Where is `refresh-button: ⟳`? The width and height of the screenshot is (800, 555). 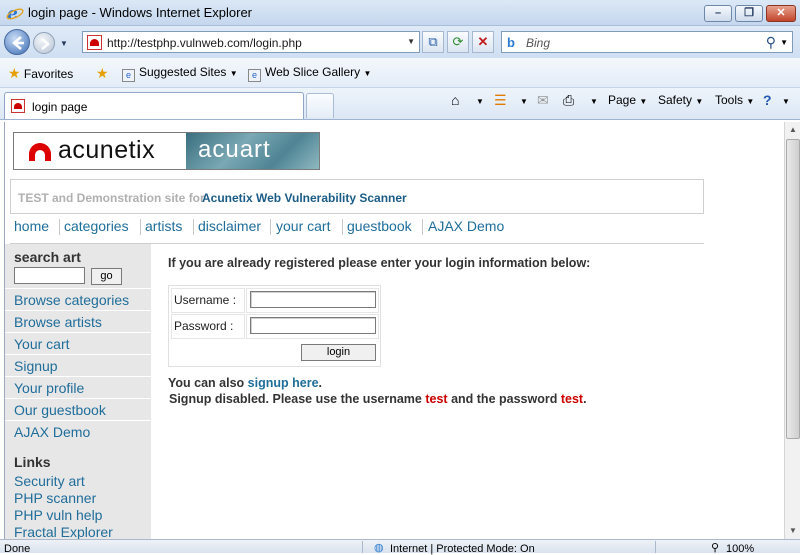
refresh-button: ⟳ is located at coordinates (458, 42).